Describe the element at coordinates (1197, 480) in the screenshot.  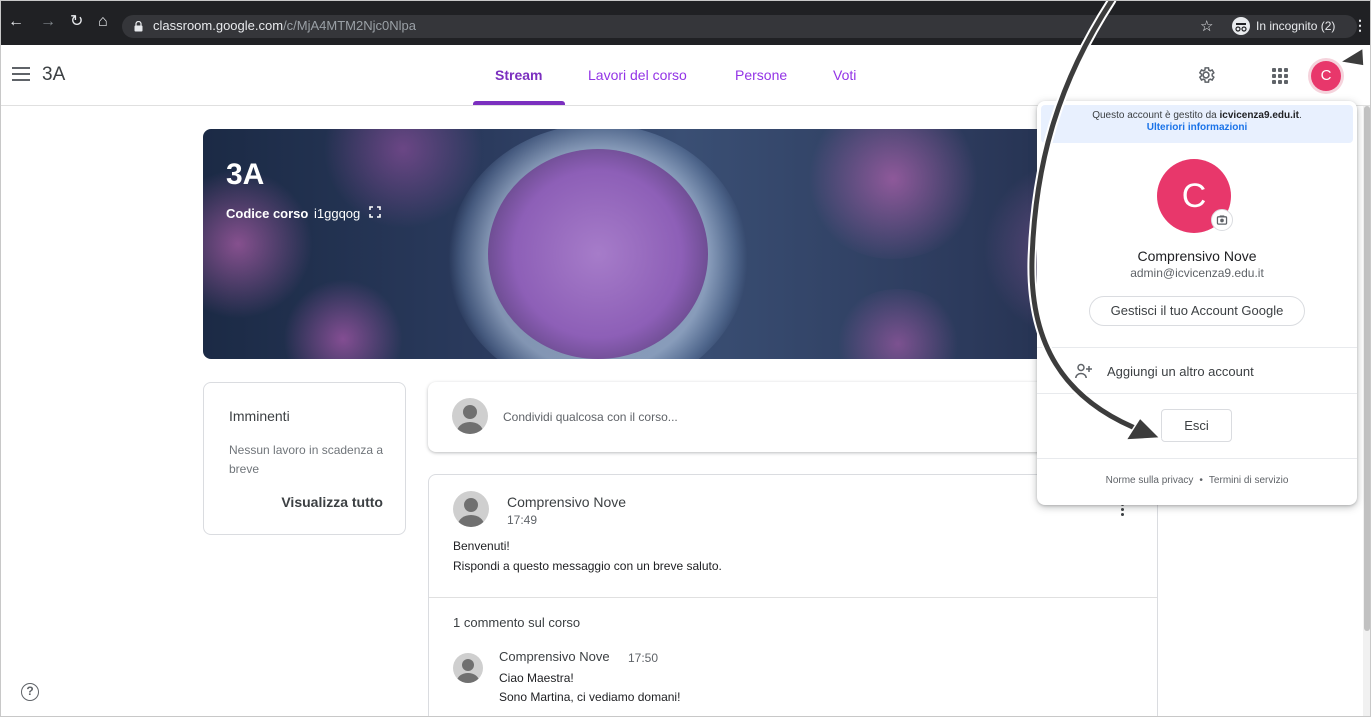
I see `account-footer-links: Norme sulla privacy • Termini di servizio` at that location.